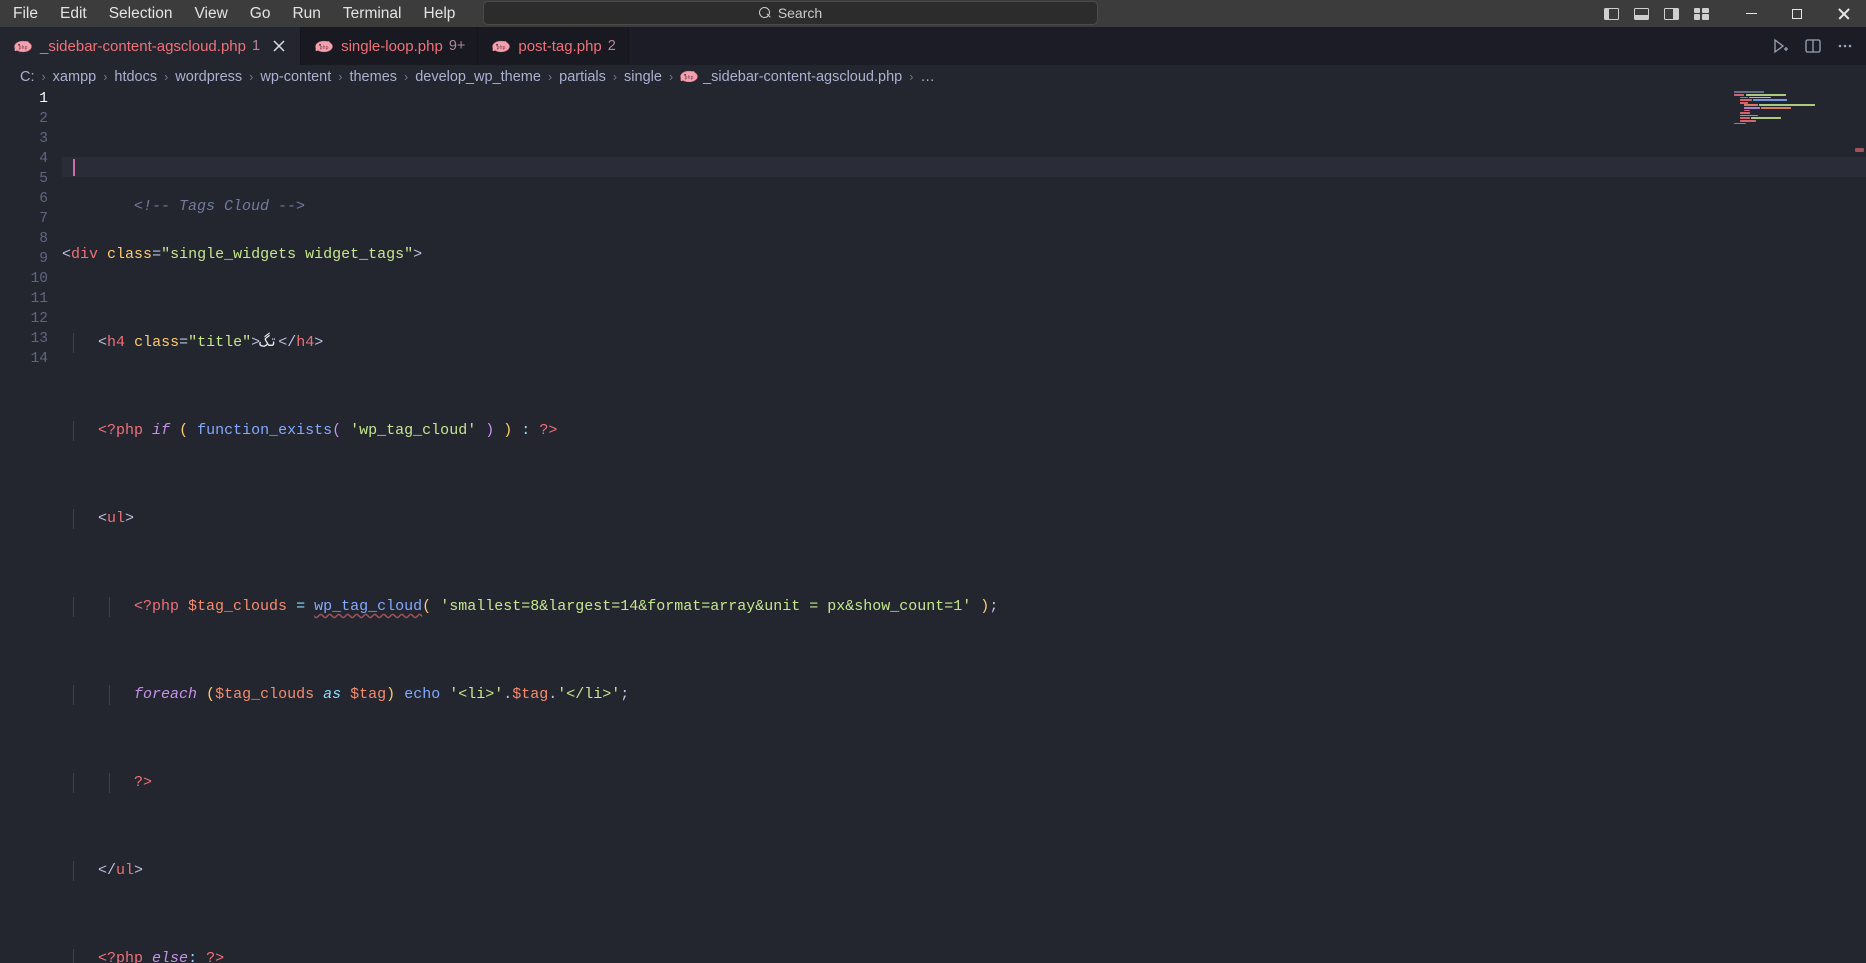 This screenshot has height=963, width=1866. Describe the element at coordinates (765, 13) in the screenshot. I see `search-icon` at that location.